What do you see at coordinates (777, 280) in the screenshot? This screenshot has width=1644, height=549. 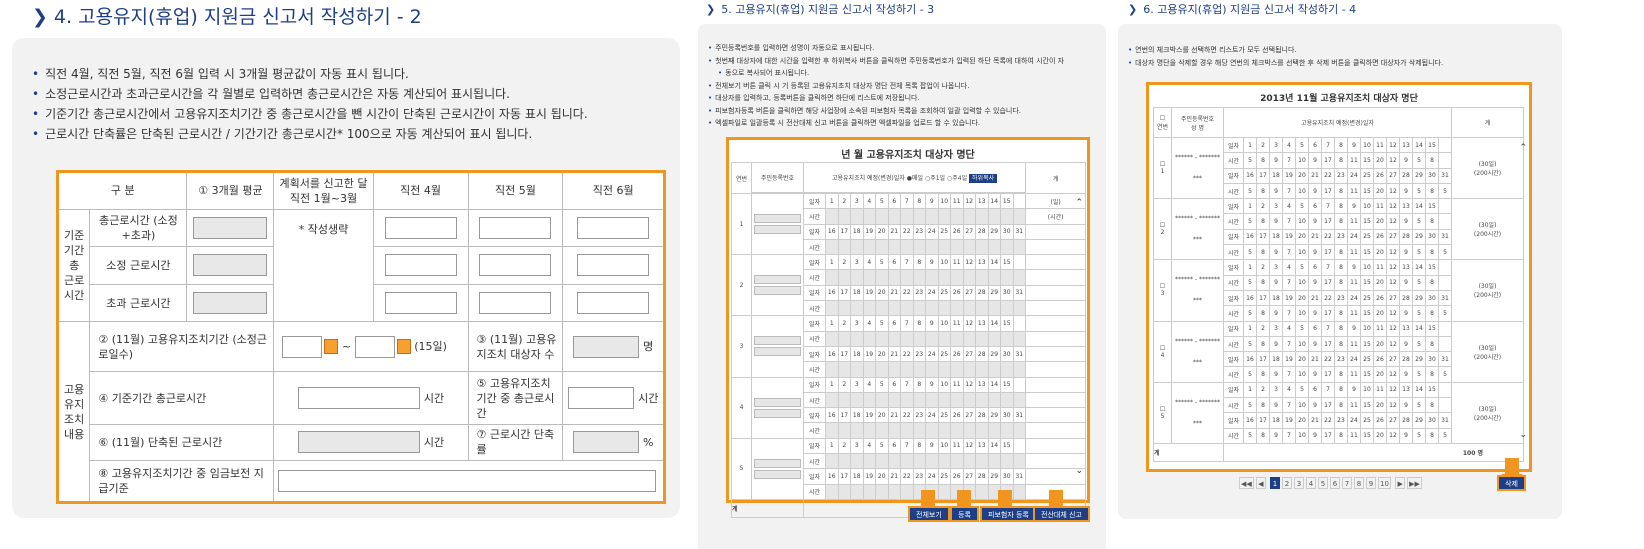 I see `id-input` at bounding box center [777, 280].